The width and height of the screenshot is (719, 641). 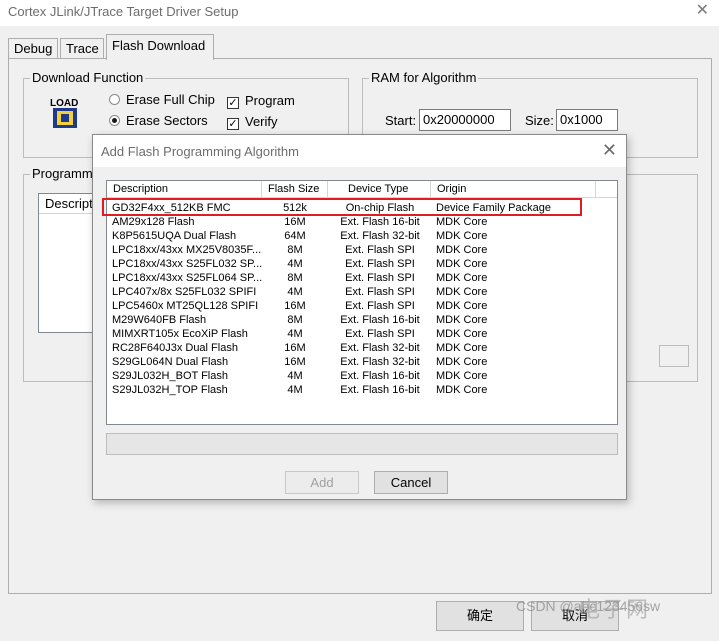 I want to click on cell-description: M29W640FB Flash, so click(x=159, y=320).